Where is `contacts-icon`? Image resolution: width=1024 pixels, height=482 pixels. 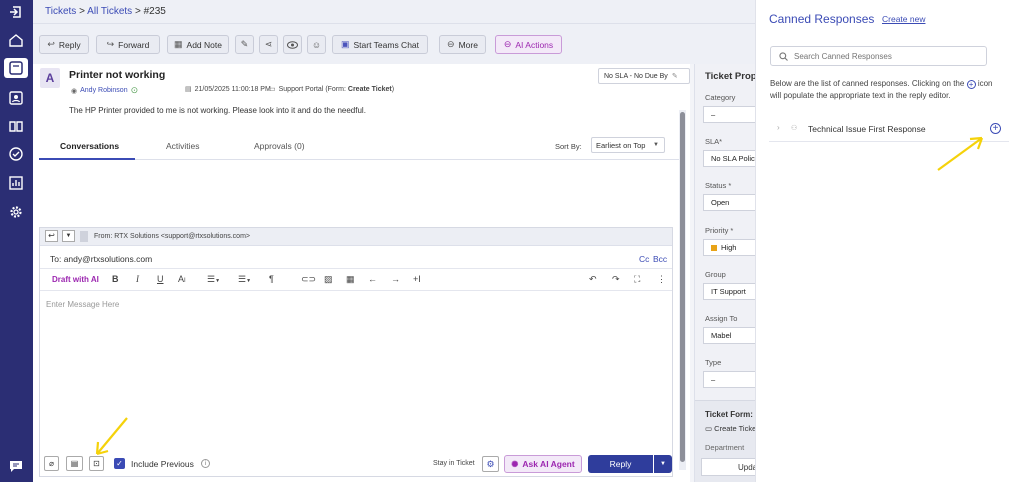 contacts-icon is located at coordinates (16, 98).